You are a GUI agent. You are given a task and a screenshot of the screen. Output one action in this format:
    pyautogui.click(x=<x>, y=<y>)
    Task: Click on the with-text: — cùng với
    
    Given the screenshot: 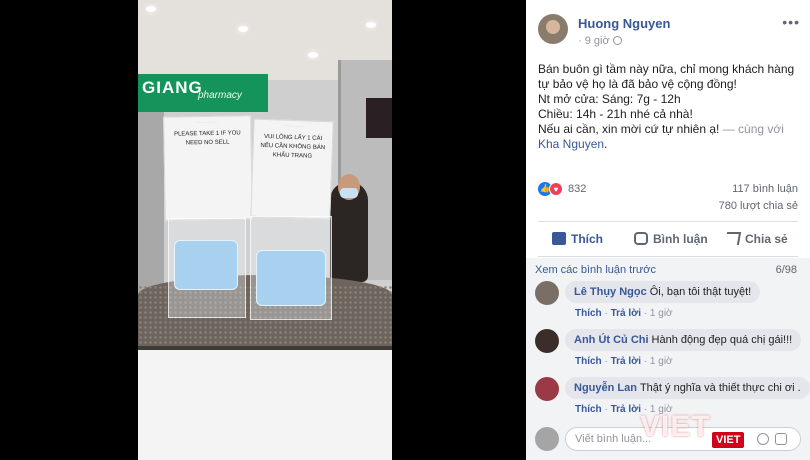 What is the action you would take?
    pyautogui.click(x=751, y=129)
    